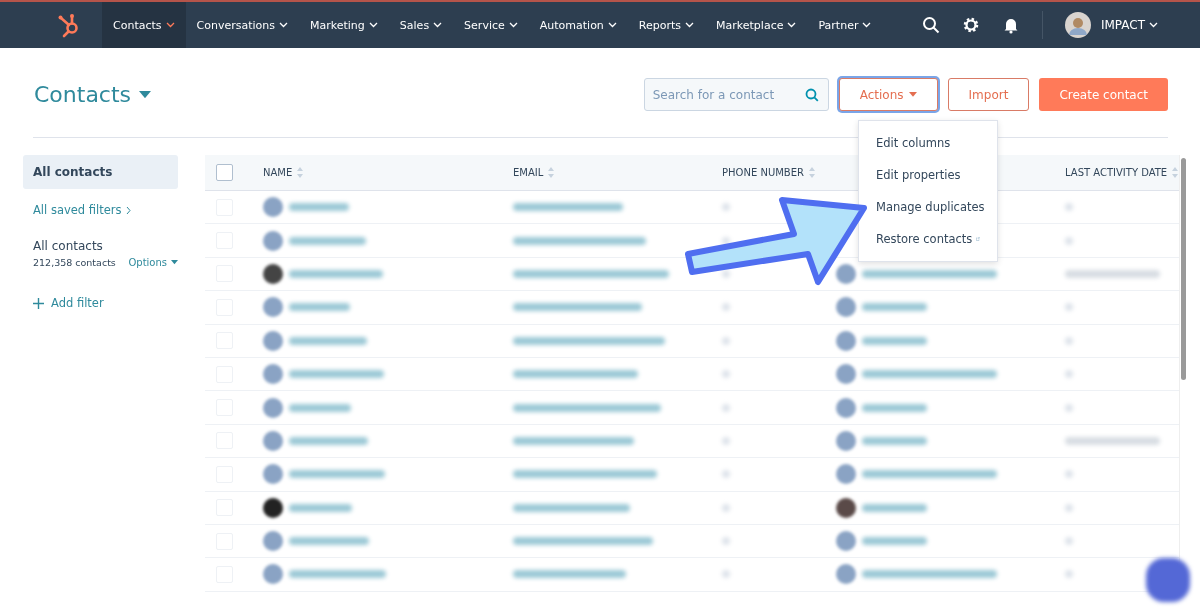 This screenshot has width=1200, height=615. I want to click on menu-item: Restore contacts, so click(928, 239).